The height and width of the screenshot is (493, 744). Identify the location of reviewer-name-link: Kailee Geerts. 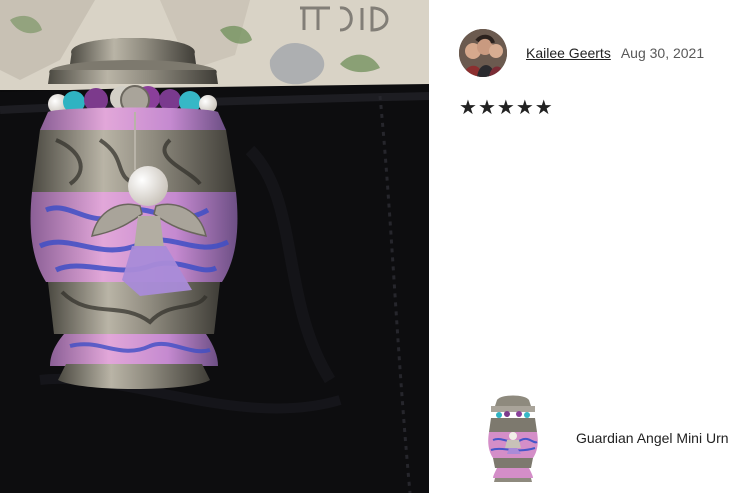
(568, 53).